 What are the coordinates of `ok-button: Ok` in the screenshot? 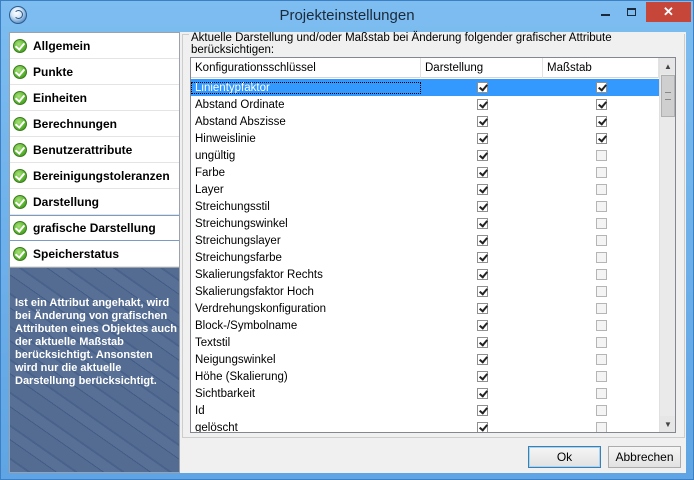 It's located at (564, 457).